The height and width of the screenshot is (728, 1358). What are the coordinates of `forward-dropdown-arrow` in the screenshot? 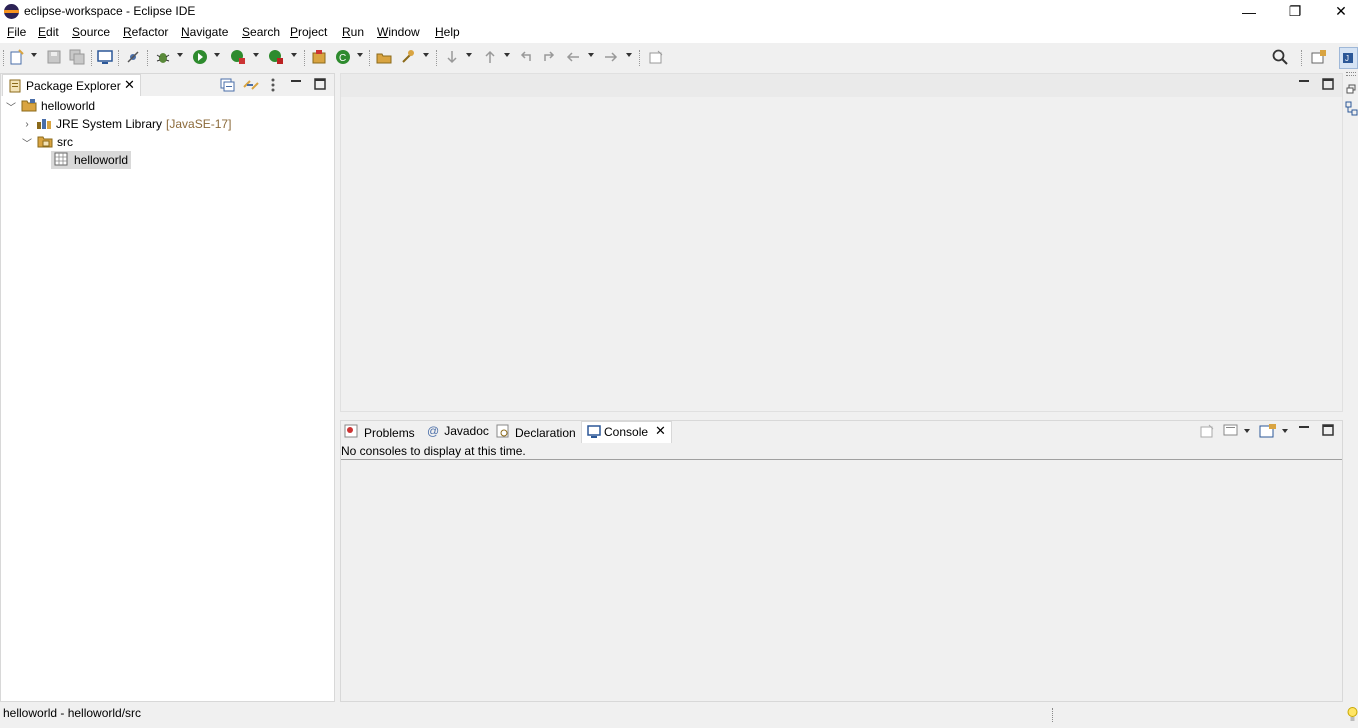 It's located at (629, 55).